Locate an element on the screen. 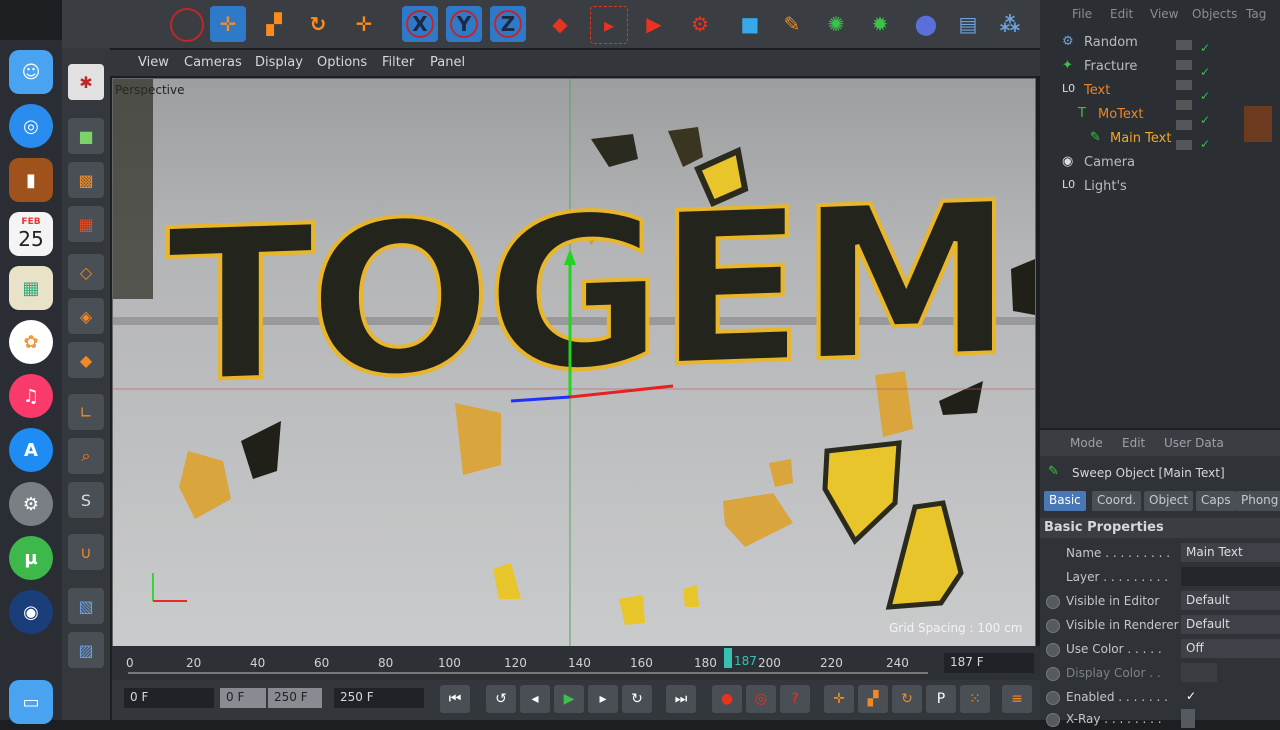  next-keyframe-icon: ↻ is located at coordinates (637, 699).